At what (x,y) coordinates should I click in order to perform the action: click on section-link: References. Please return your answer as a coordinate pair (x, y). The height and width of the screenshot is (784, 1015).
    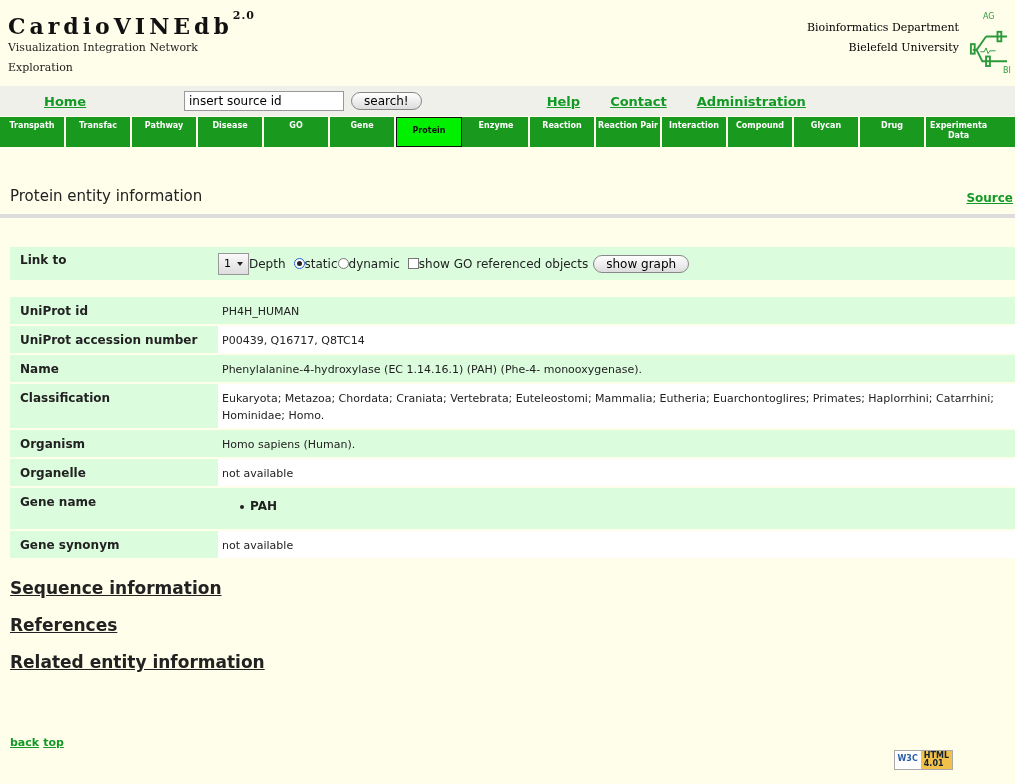
    Looking at the image, I should click on (64, 625).